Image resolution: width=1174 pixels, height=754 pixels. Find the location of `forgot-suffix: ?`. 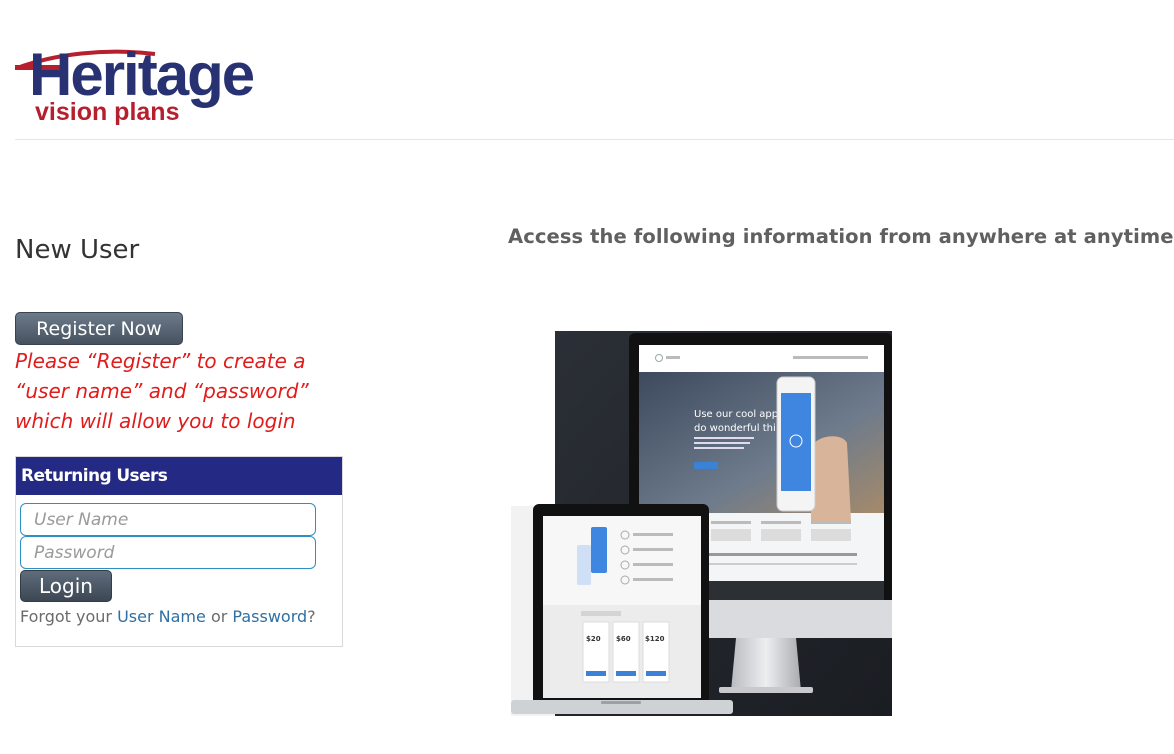

forgot-suffix: ? is located at coordinates (311, 616).